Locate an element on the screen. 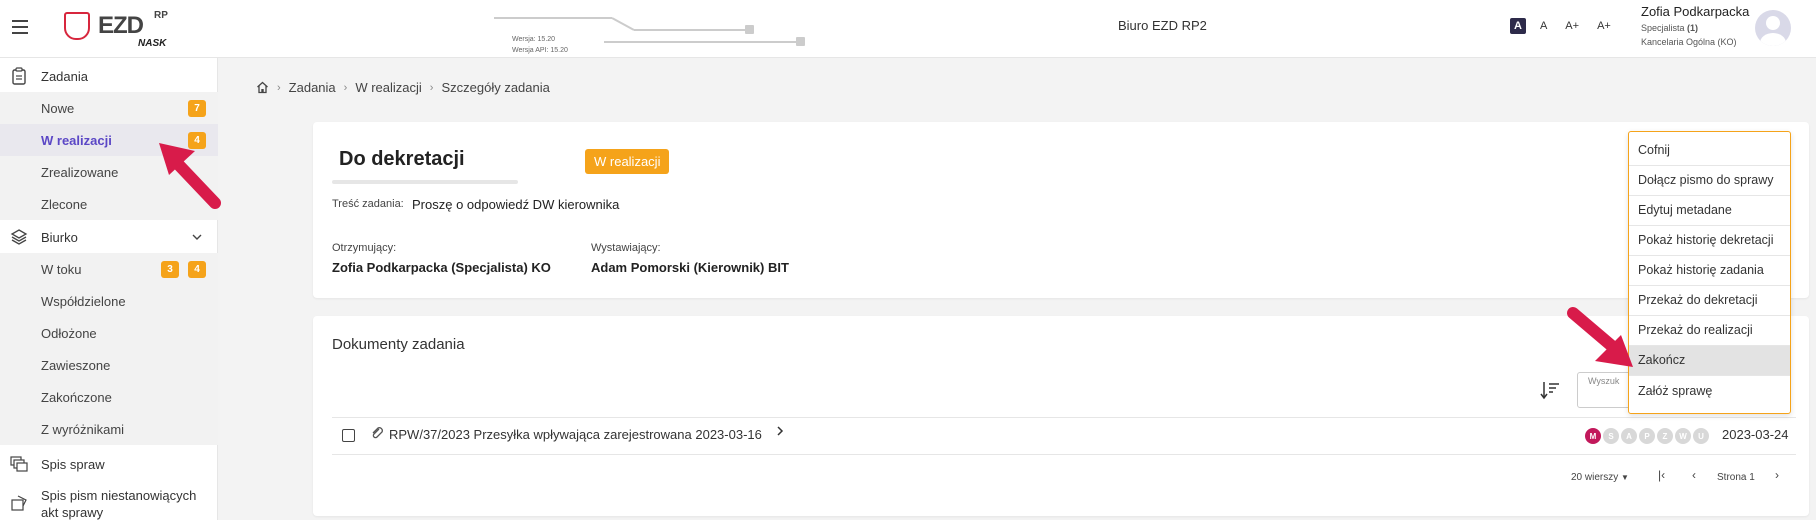  ezd-logo: EZD RP NASK is located at coordinates (124, 31).